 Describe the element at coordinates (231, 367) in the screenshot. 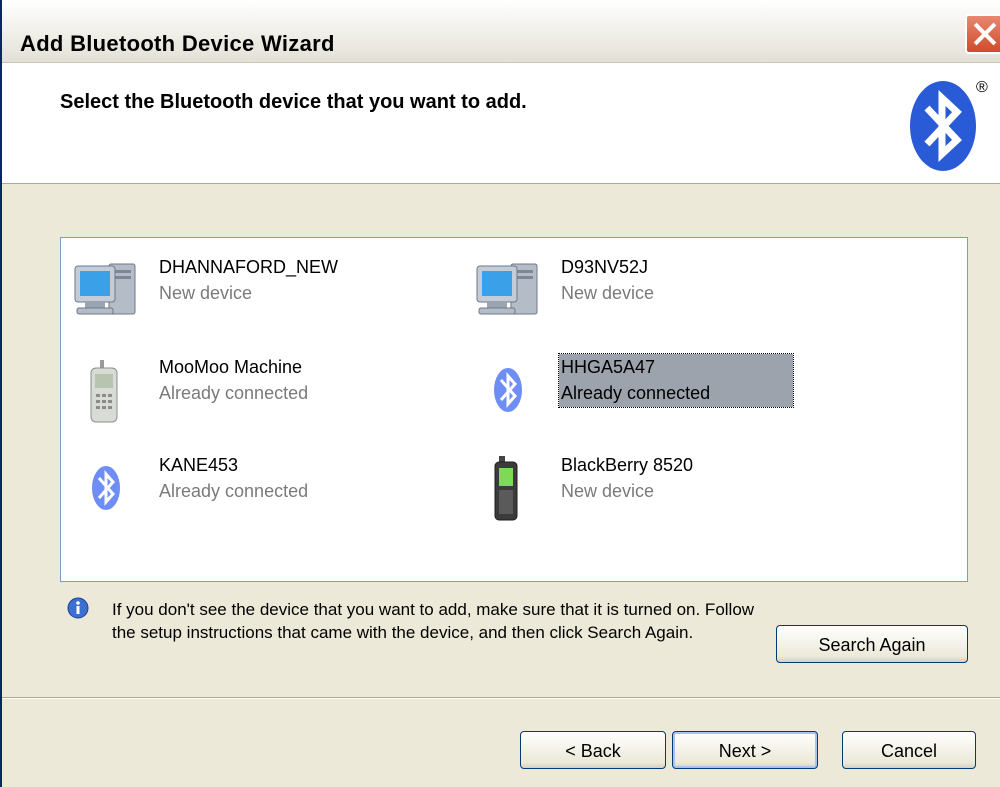

I see `device-name: MooMoo Machine` at that location.